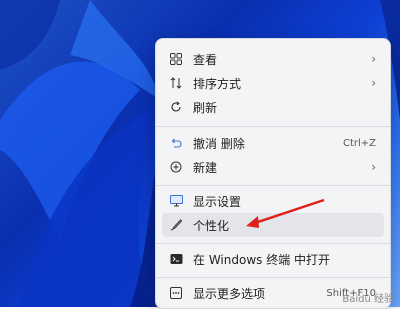  Describe the element at coordinates (176, 293) in the screenshot. I see `more-options-icon` at that location.